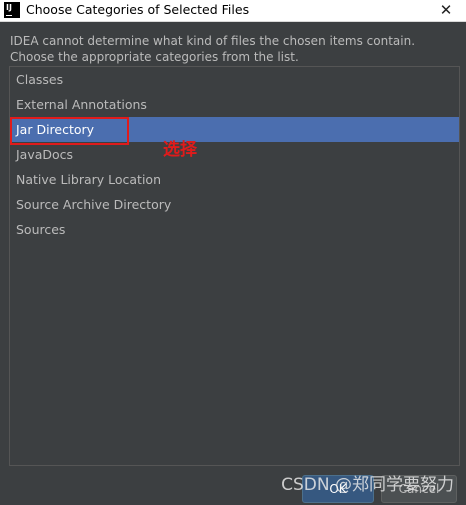 The height and width of the screenshot is (505, 466). Describe the element at coordinates (12, 10) in the screenshot. I see `intellij-app-icon: IJ` at that location.